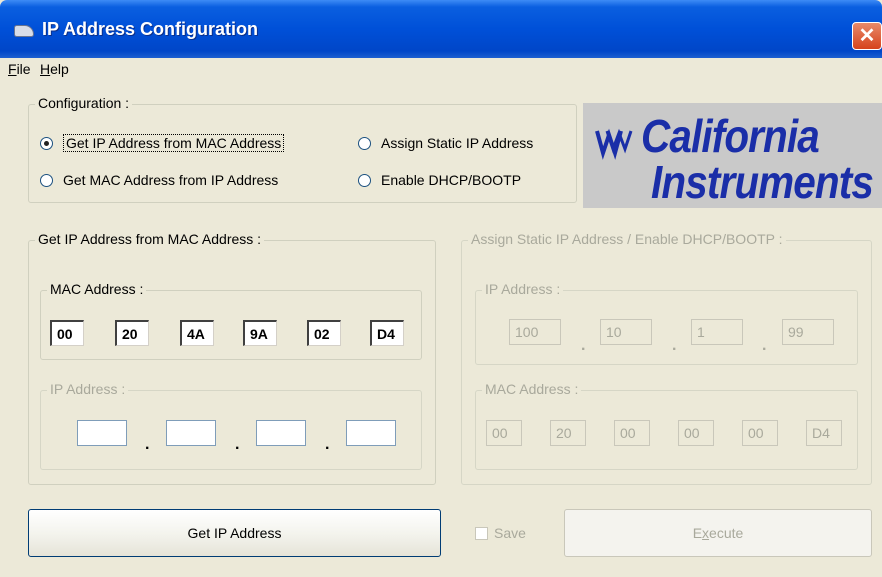 Image resolution: width=882 pixels, height=577 pixels. Describe the element at coordinates (824, 433) in the screenshot. I see `static-mac-octet-6: D4` at that location.